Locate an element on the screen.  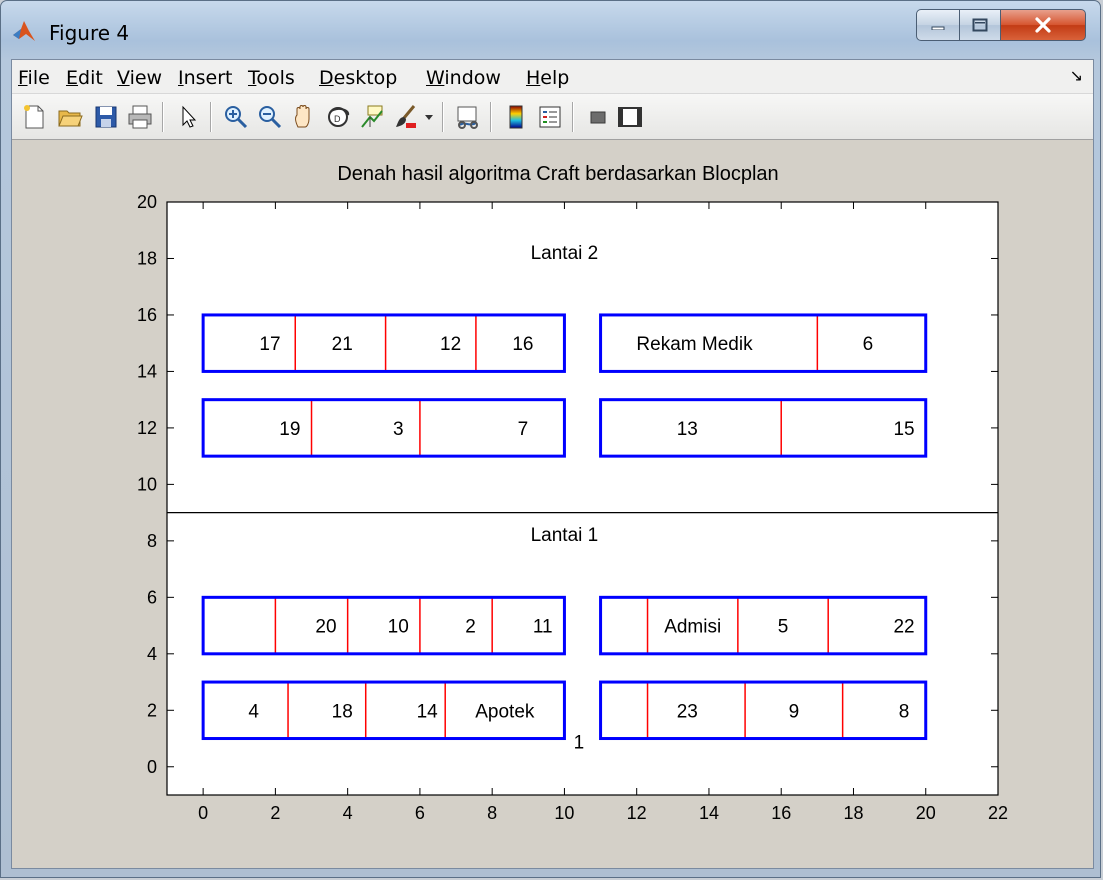
department-label: 17 is located at coordinates (269, 344).